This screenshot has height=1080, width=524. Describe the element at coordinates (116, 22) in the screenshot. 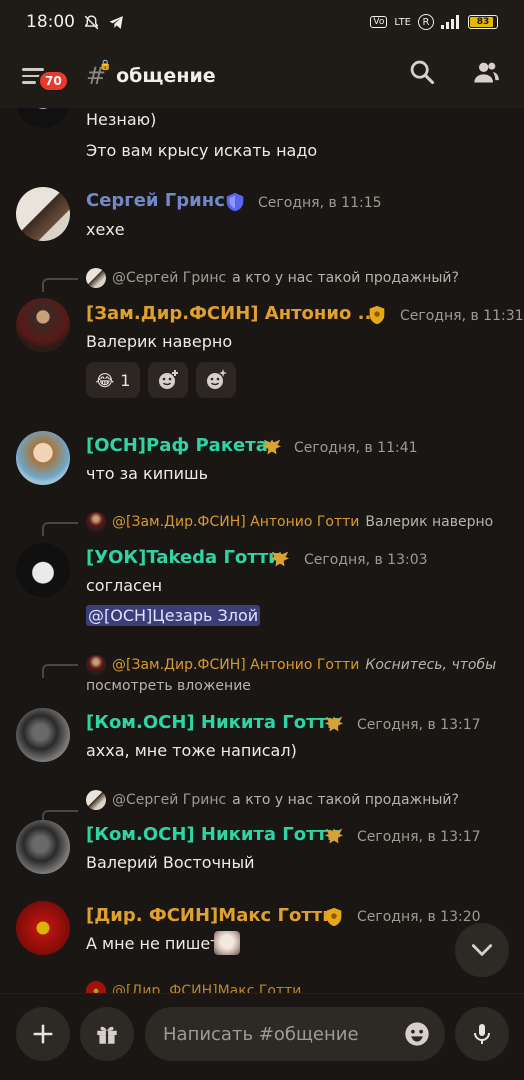

I see `telegram-icon` at that location.